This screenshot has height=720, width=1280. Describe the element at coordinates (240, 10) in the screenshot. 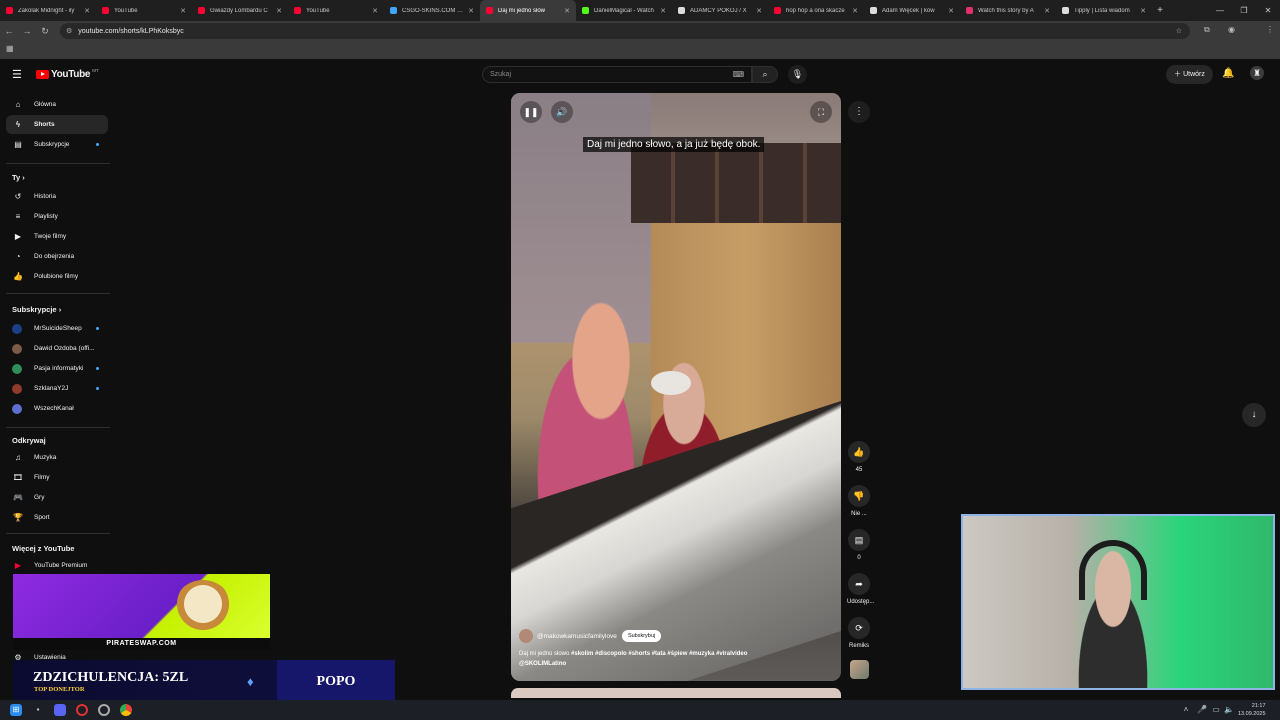

I see `browser-tab: Gwiazdy Lombardu C ✕` at that location.